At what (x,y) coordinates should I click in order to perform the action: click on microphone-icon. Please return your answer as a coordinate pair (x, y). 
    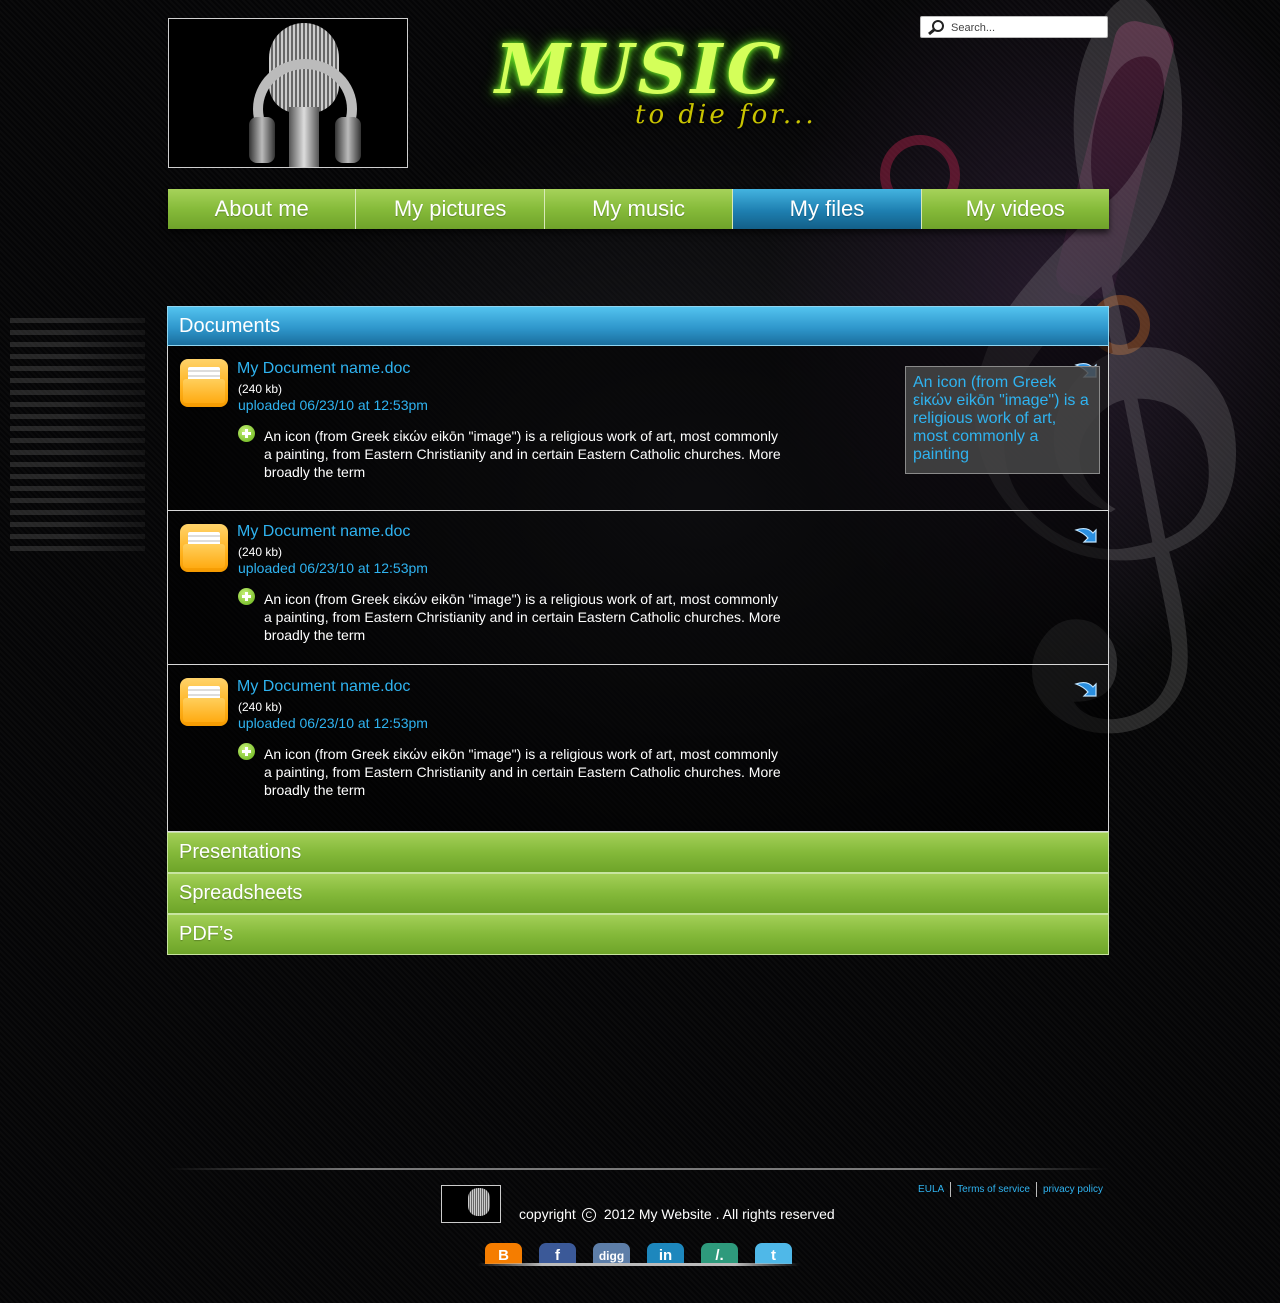
    Looking at the image, I should click on (479, 1202).